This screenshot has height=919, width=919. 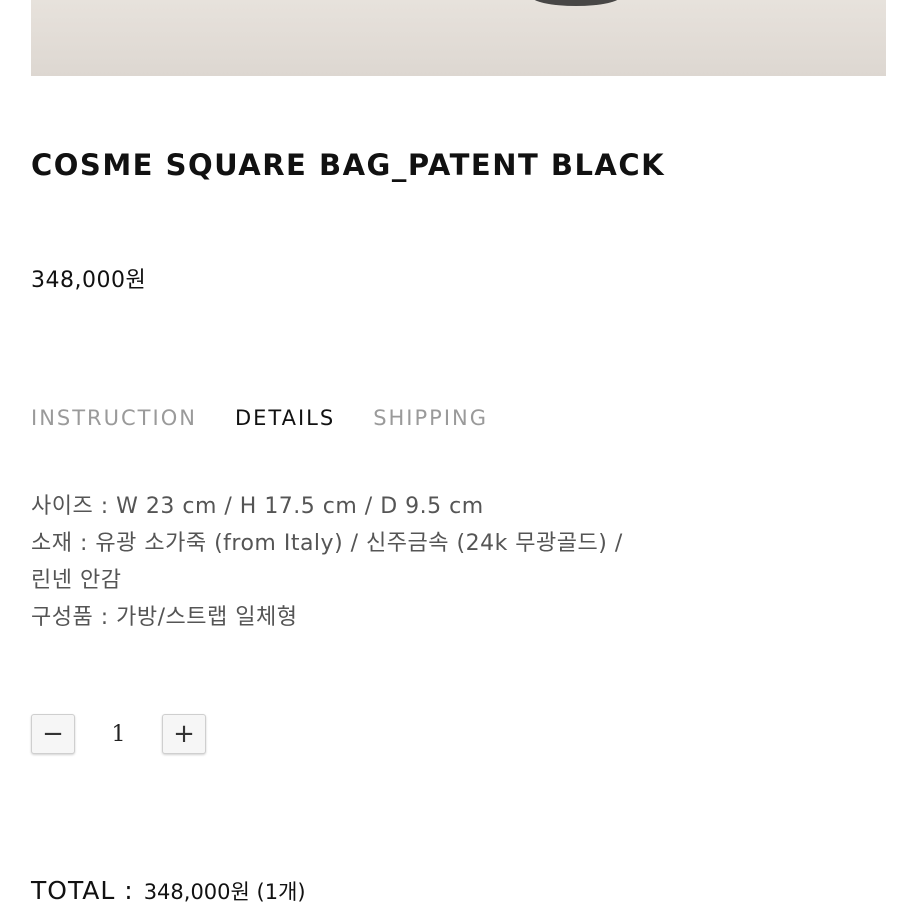 What do you see at coordinates (348, 165) in the screenshot?
I see `product-title: COSME SQUARE BAG_PATENT BLACK` at bounding box center [348, 165].